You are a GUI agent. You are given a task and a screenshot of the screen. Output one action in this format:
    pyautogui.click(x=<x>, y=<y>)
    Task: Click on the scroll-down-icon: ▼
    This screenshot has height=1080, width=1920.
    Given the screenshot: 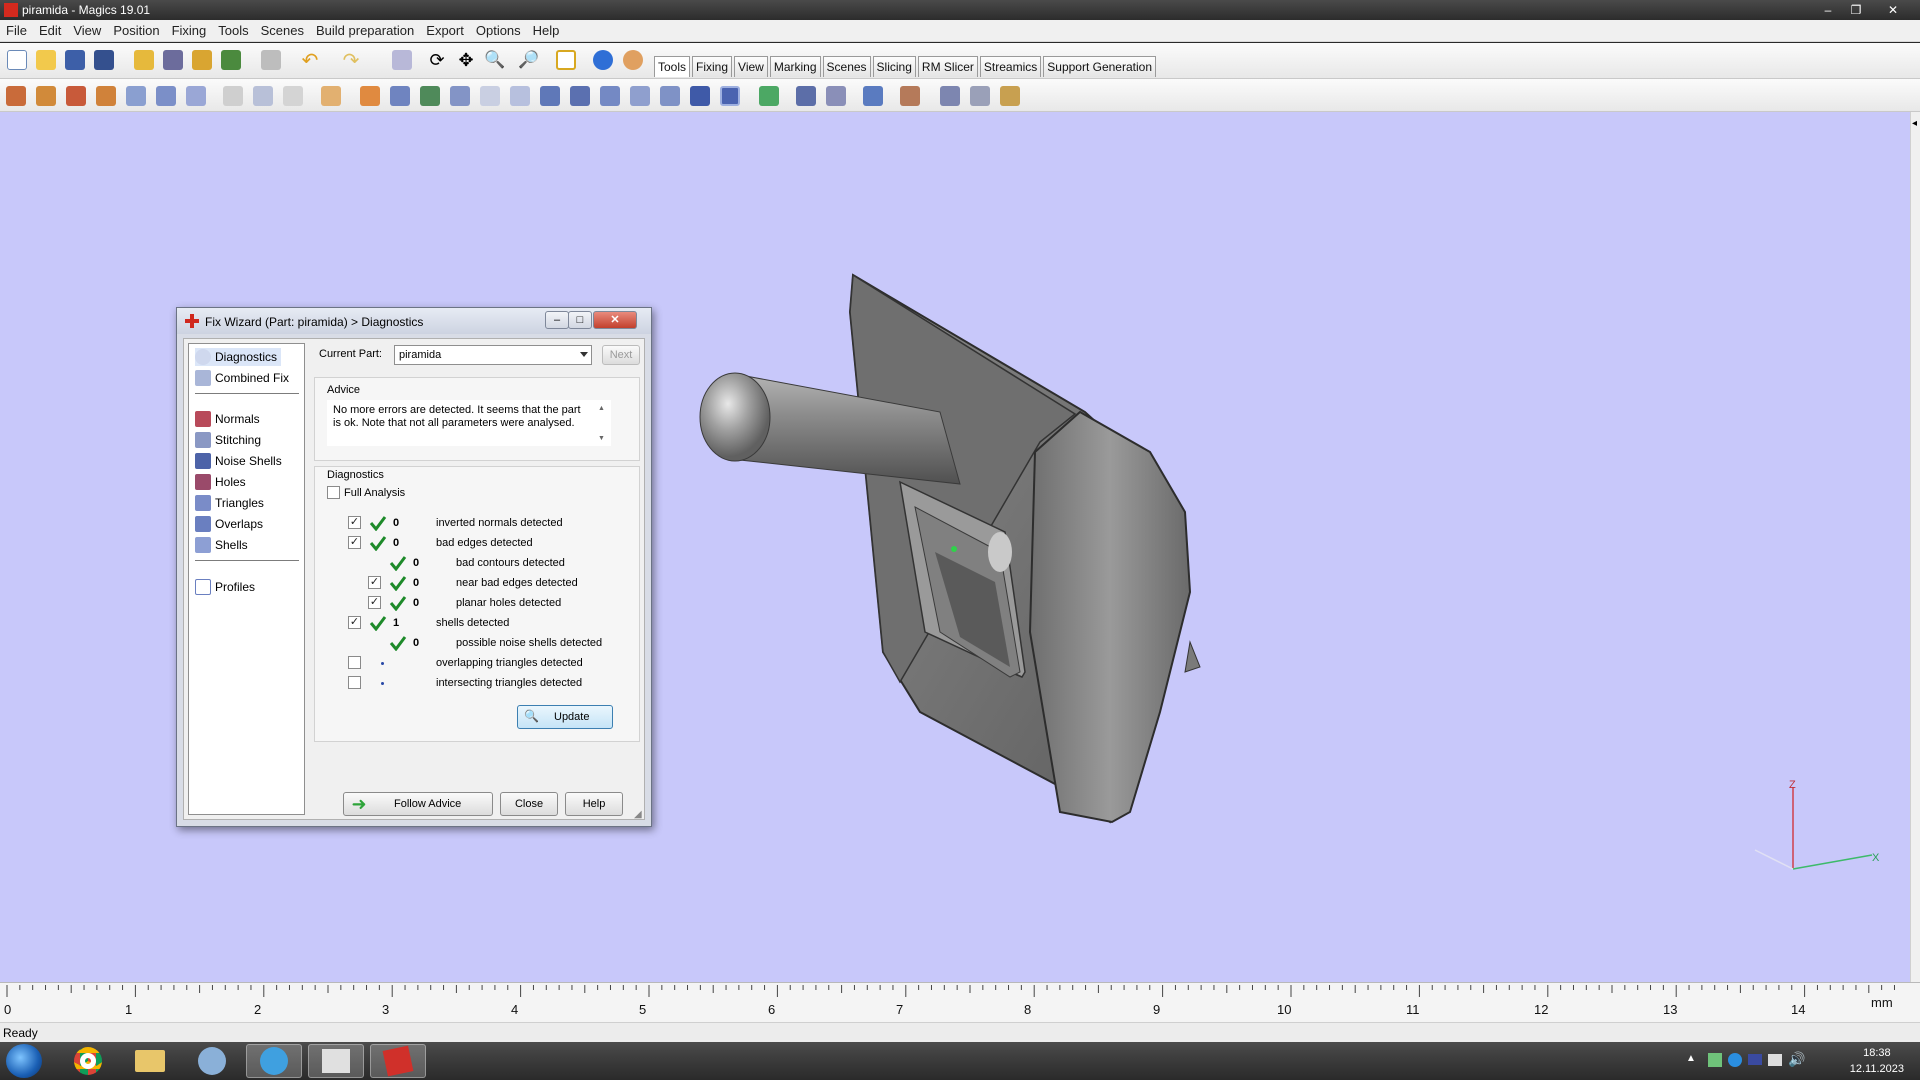 What is the action you would take?
    pyautogui.click(x=601, y=438)
    